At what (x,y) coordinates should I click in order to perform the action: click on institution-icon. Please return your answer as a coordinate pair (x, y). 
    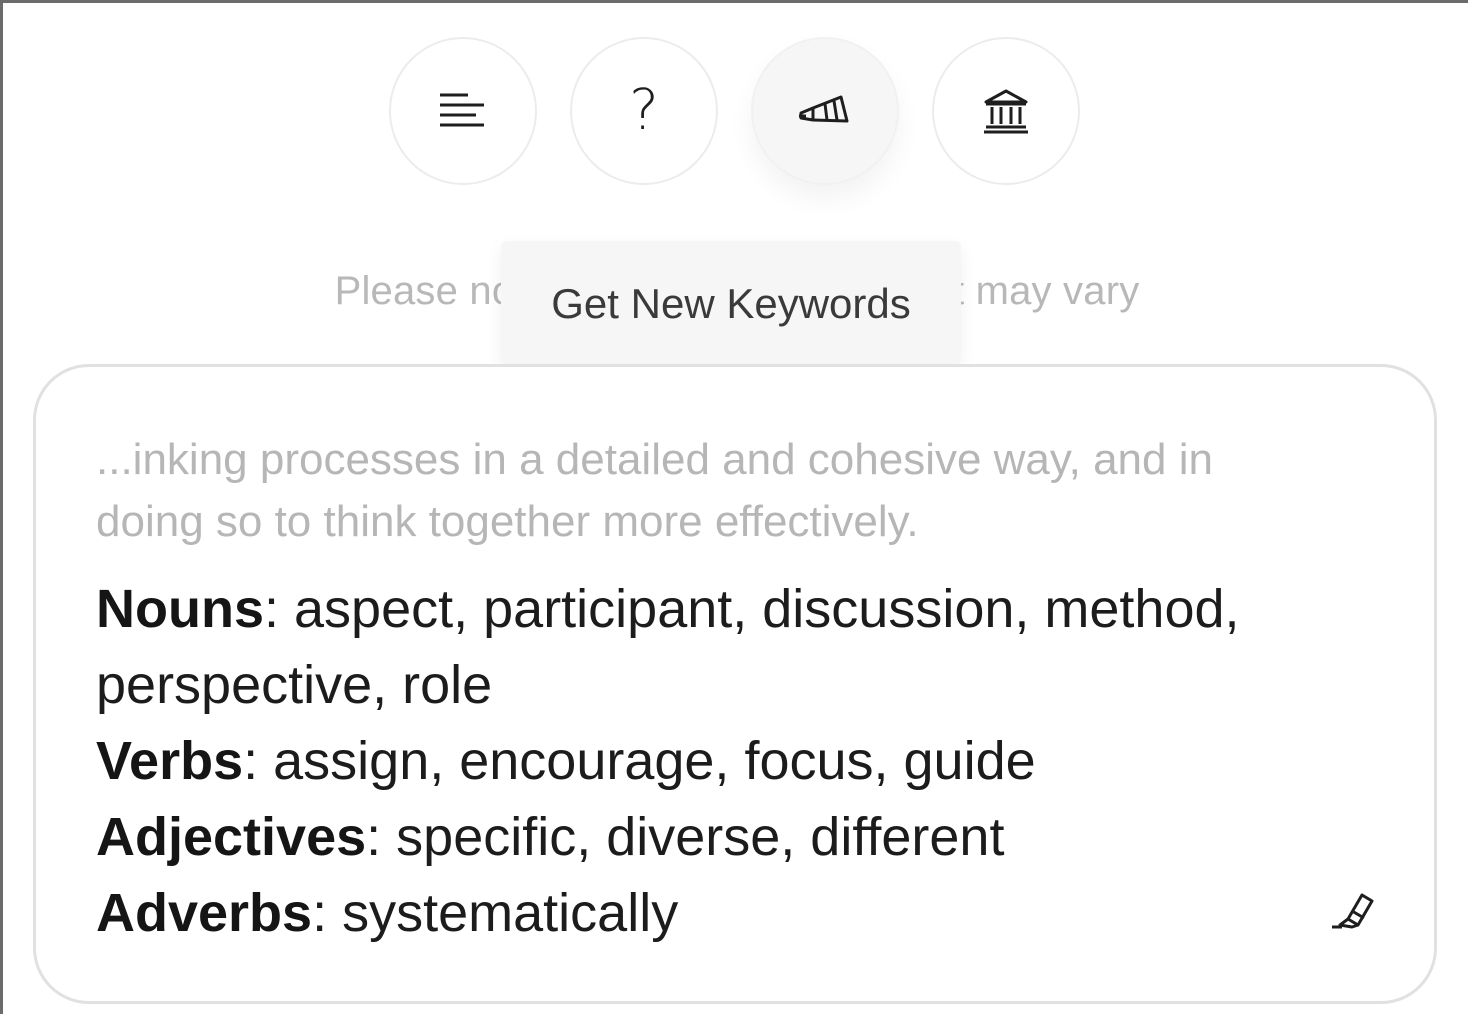
    Looking at the image, I should click on (1006, 111).